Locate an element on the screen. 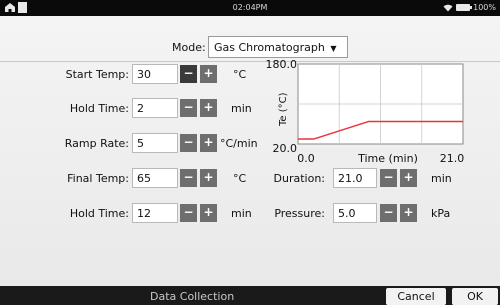 Image resolution: width=500 pixels, height=305 pixels. hold-time-input: 2 is located at coordinates (155, 108).